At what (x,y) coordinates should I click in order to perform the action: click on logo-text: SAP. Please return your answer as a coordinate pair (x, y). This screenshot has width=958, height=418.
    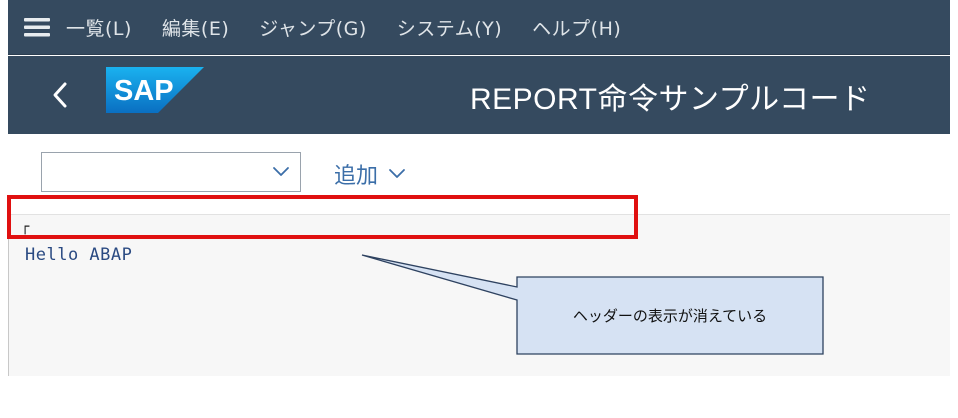
    Looking at the image, I should click on (144, 91).